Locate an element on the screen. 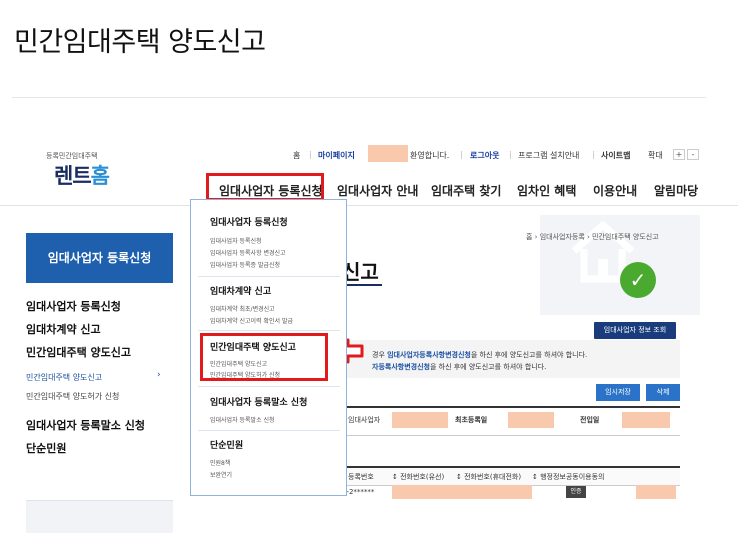 This screenshot has height=533, width=738. auth-button: 인증 is located at coordinates (576, 492).